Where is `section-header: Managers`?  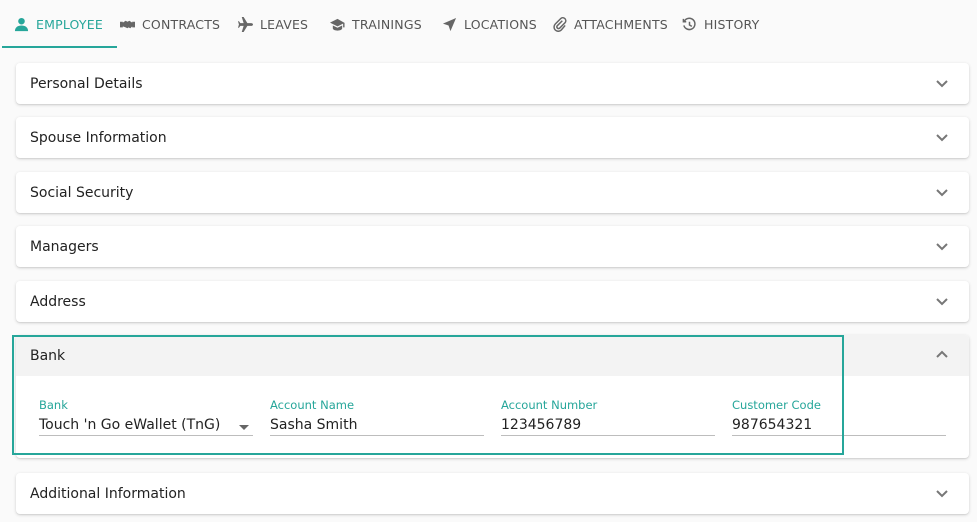 section-header: Managers is located at coordinates (492, 246).